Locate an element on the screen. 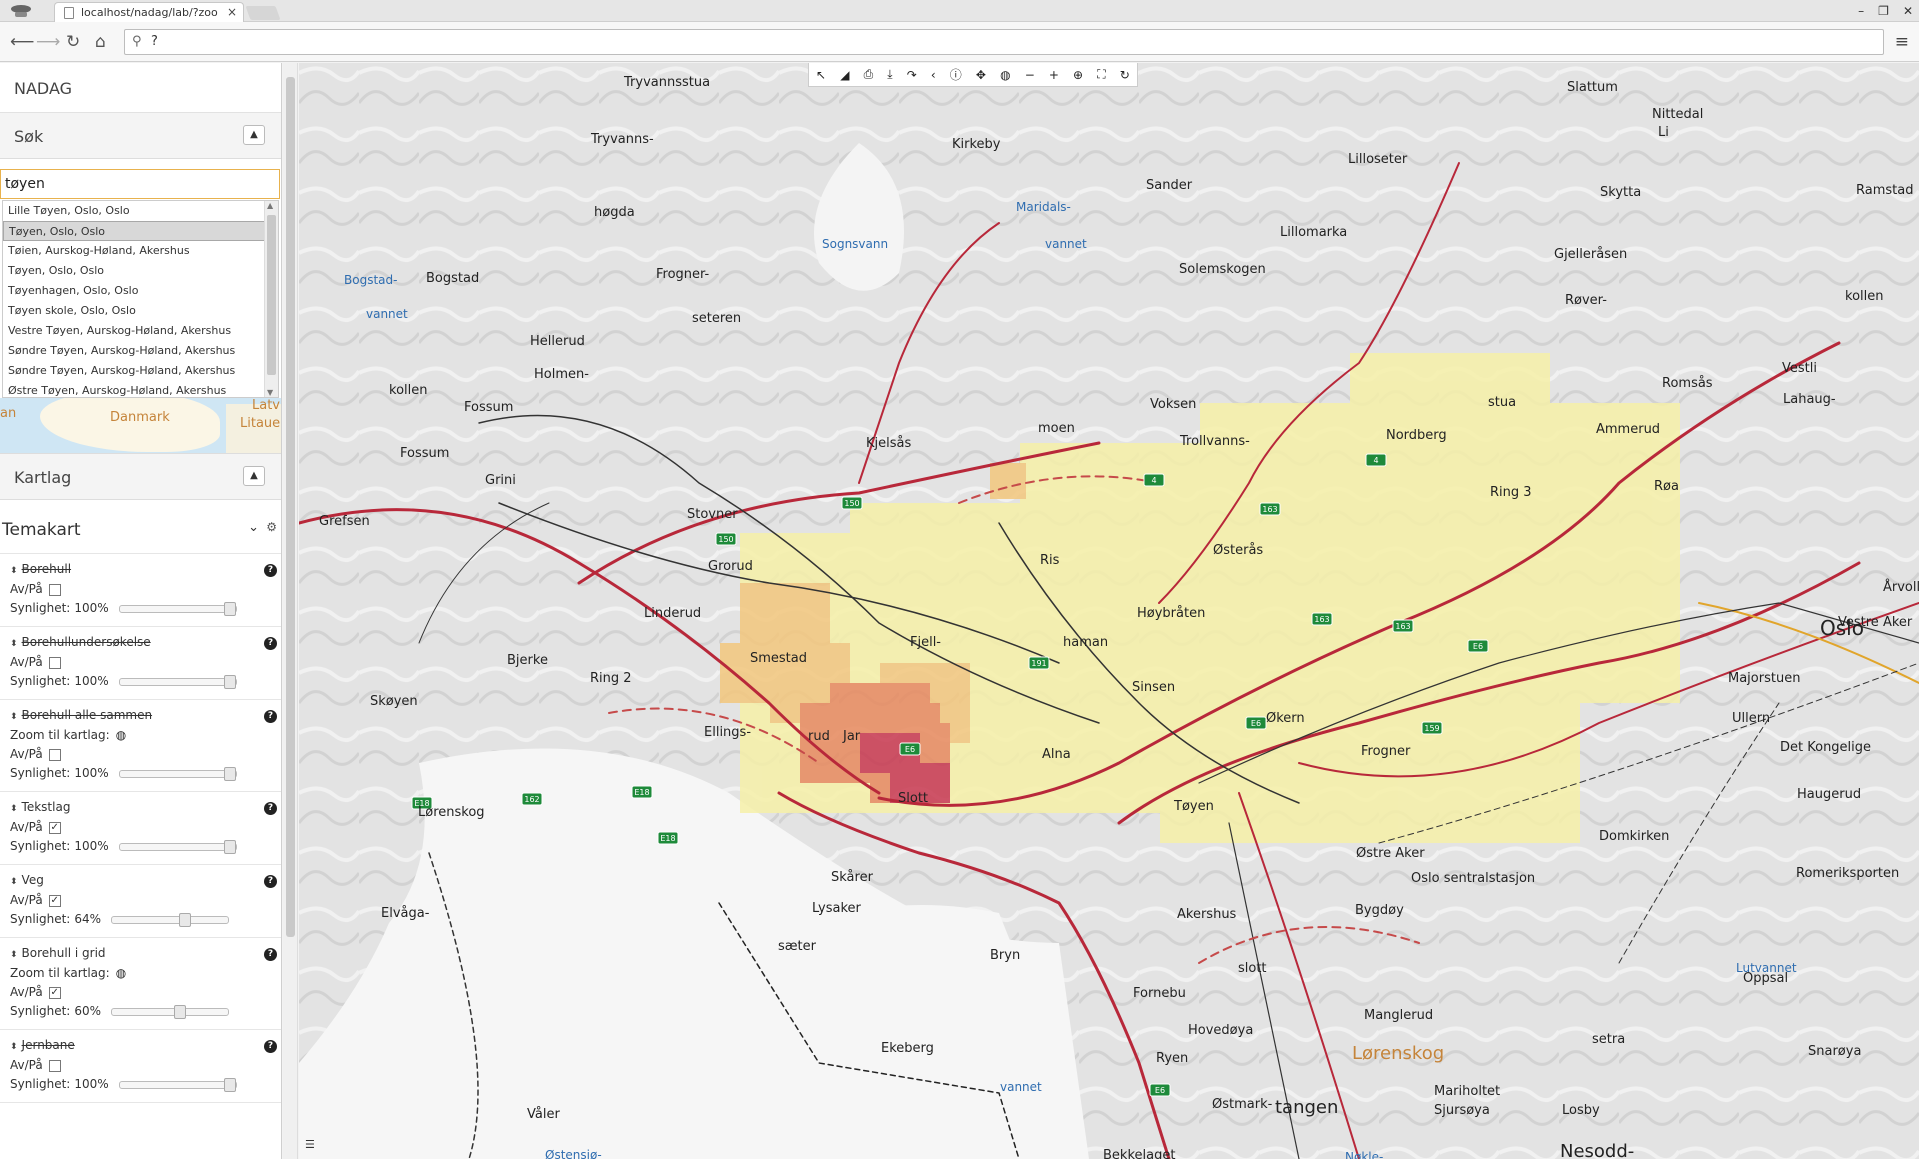 The image size is (1919, 1159). chevron-down-icon: ⌄ is located at coordinates (253, 527).